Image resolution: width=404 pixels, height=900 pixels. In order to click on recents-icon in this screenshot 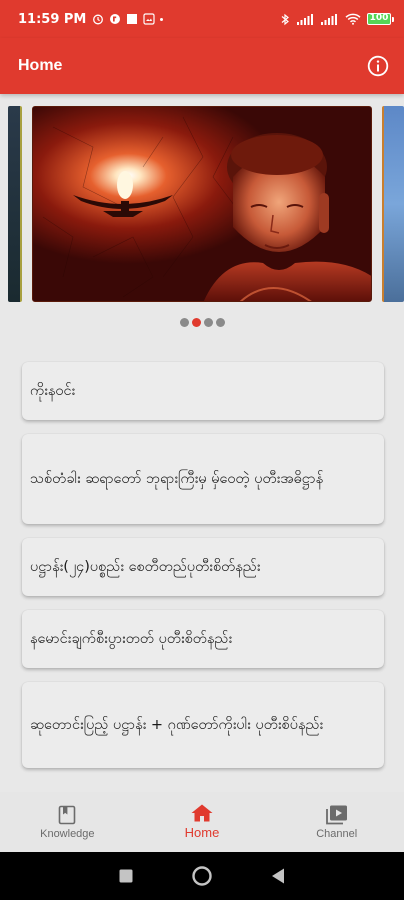, I will do `click(126, 876)`.